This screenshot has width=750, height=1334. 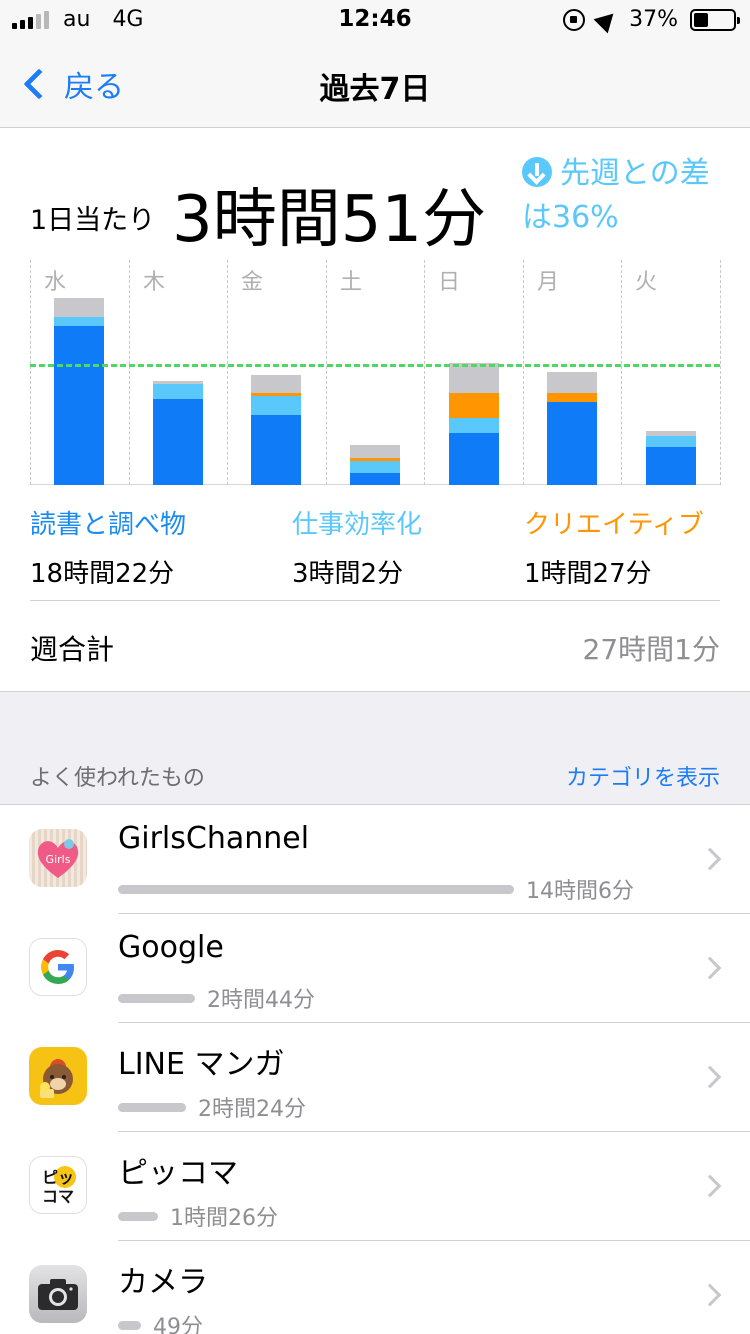 What do you see at coordinates (651, 649) in the screenshot?
I see `weekly-total-value: 27時間1分` at bounding box center [651, 649].